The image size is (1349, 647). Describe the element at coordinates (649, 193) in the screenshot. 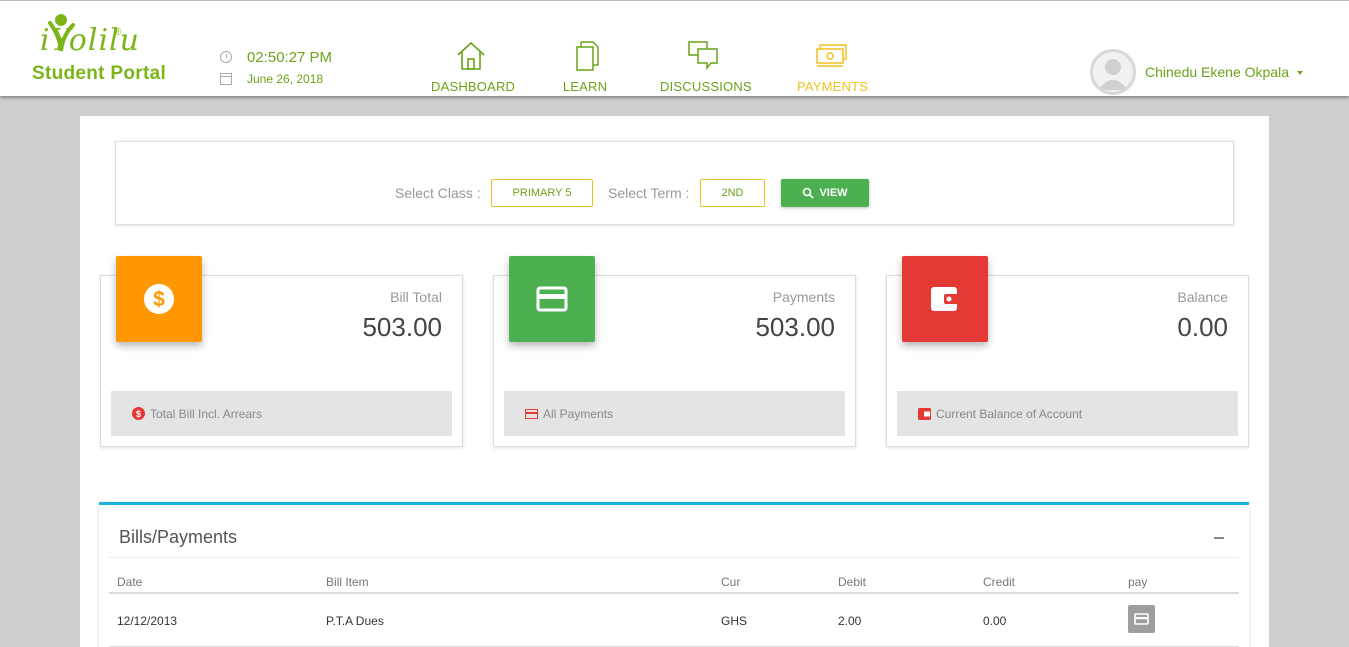

I see `select-term-label: Select Term :` at that location.